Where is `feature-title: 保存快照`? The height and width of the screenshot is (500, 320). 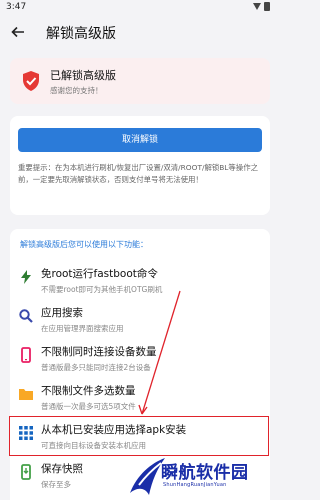 feature-title: 保存快照 is located at coordinates (62, 469).